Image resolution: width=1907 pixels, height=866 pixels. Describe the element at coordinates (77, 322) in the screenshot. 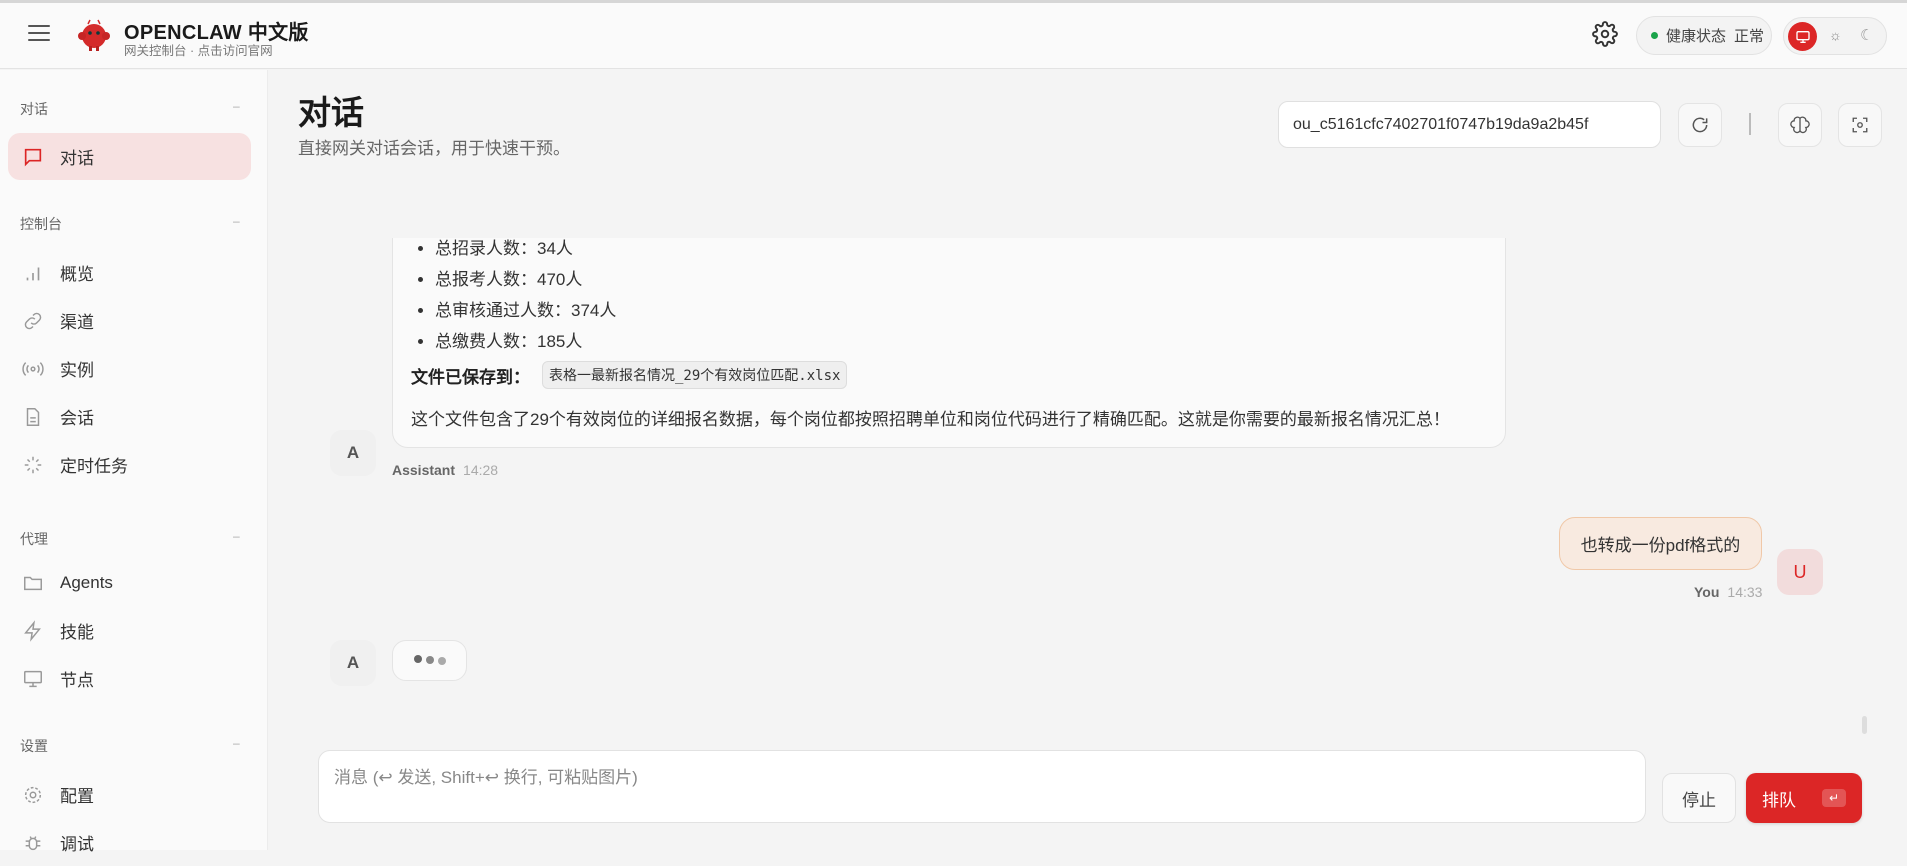

I see `sidebar-item-label: 渠道` at that location.